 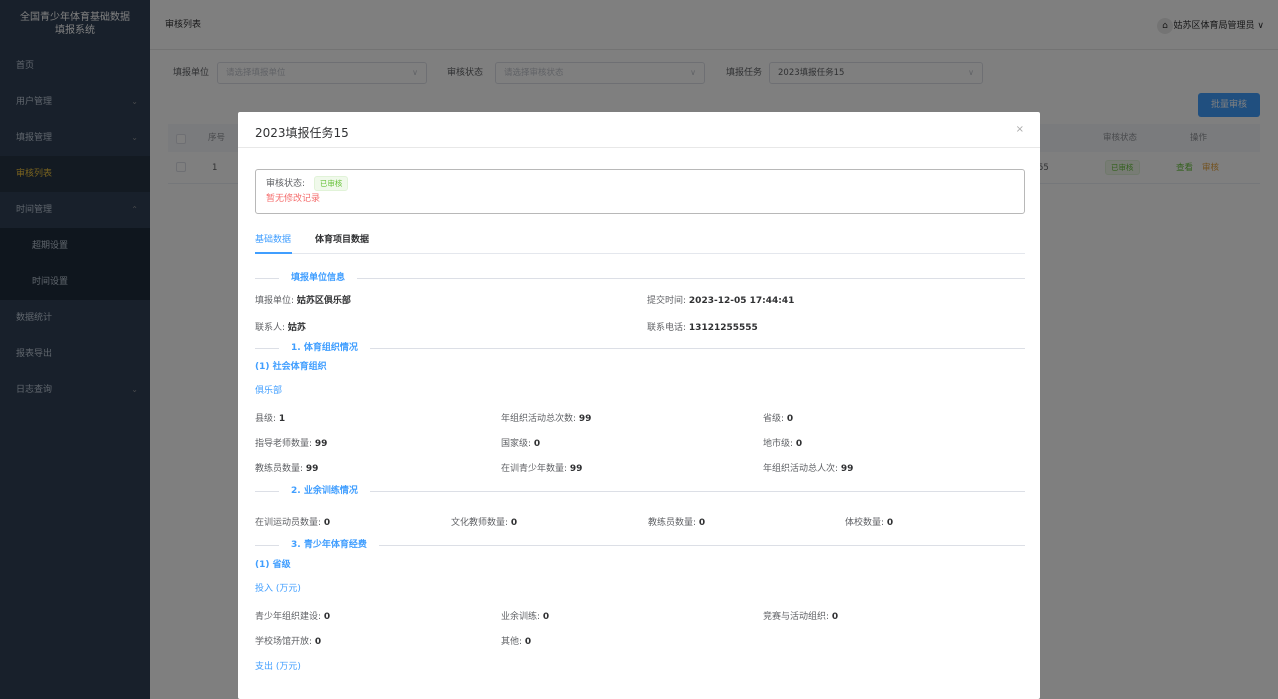 I want to click on tab-active-indicator, so click(x=273, y=253).